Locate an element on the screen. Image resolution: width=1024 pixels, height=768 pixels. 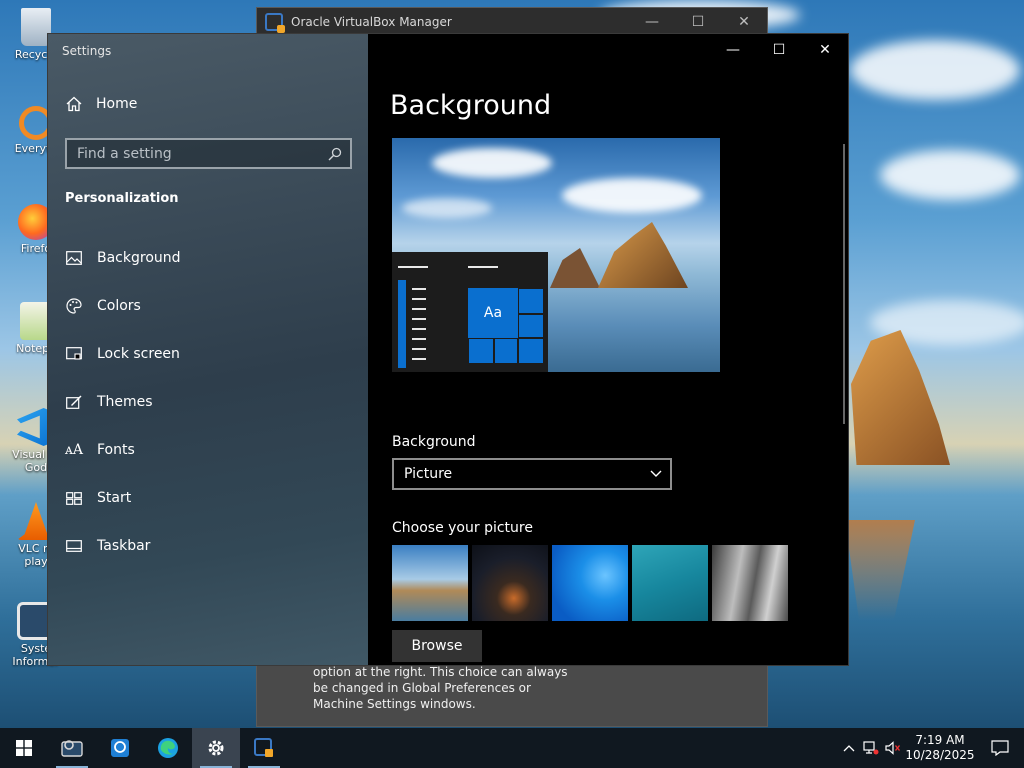
nav-item-label: Lock screen is located at coordinates (138, 354).